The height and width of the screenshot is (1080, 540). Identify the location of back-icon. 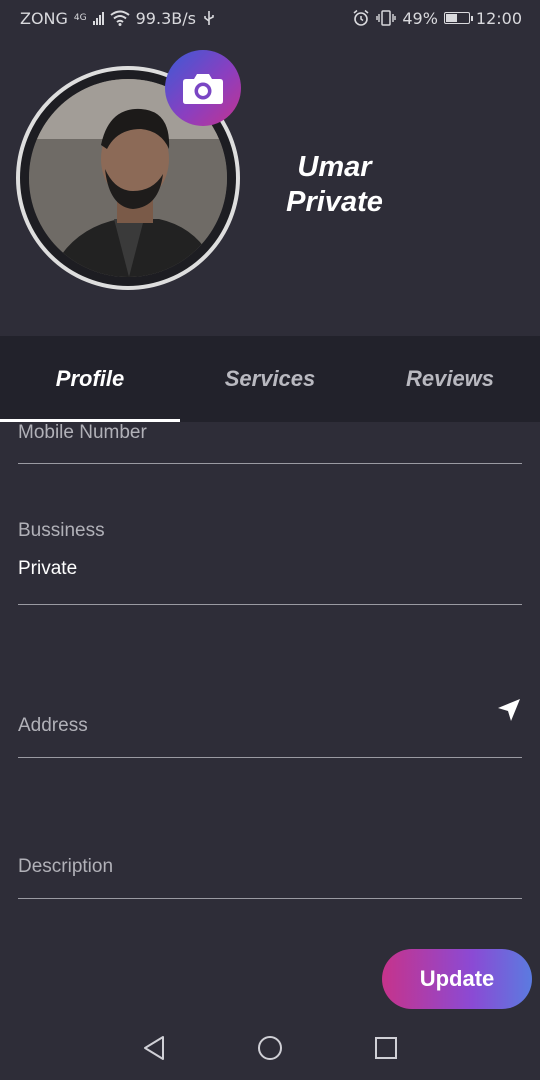
(154, 1048).